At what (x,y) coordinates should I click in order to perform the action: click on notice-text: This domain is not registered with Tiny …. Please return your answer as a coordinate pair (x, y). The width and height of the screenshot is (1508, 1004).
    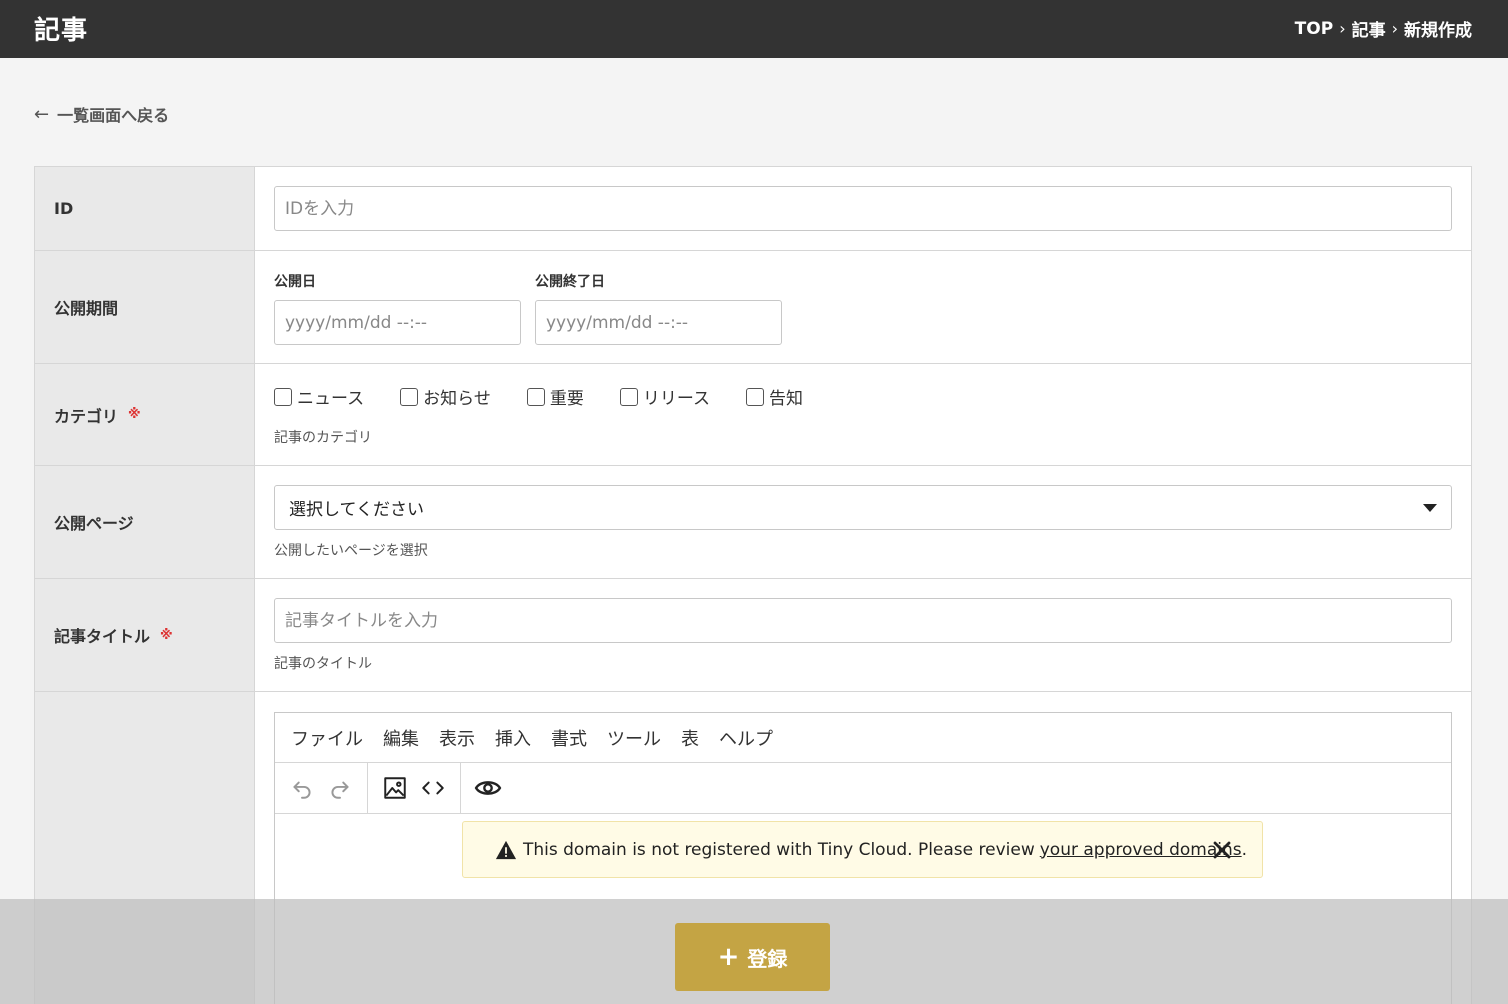
    Looking at the image, I should click on (779, 849).